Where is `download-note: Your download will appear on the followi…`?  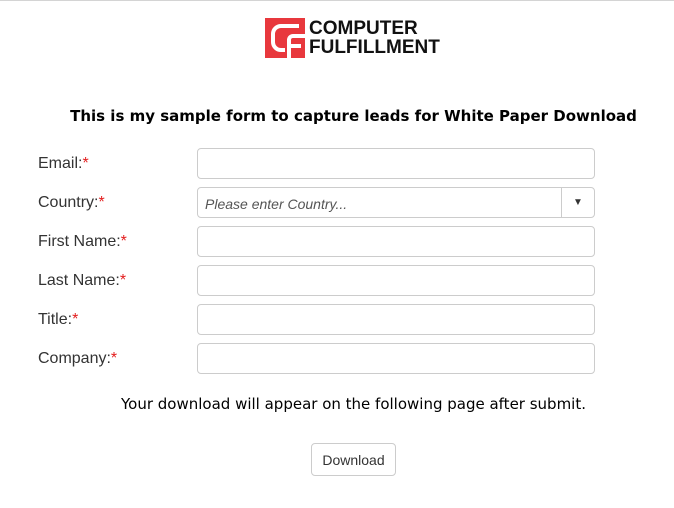
download-note: Your download will appear on the followi… is located at coordinates (353, 404).